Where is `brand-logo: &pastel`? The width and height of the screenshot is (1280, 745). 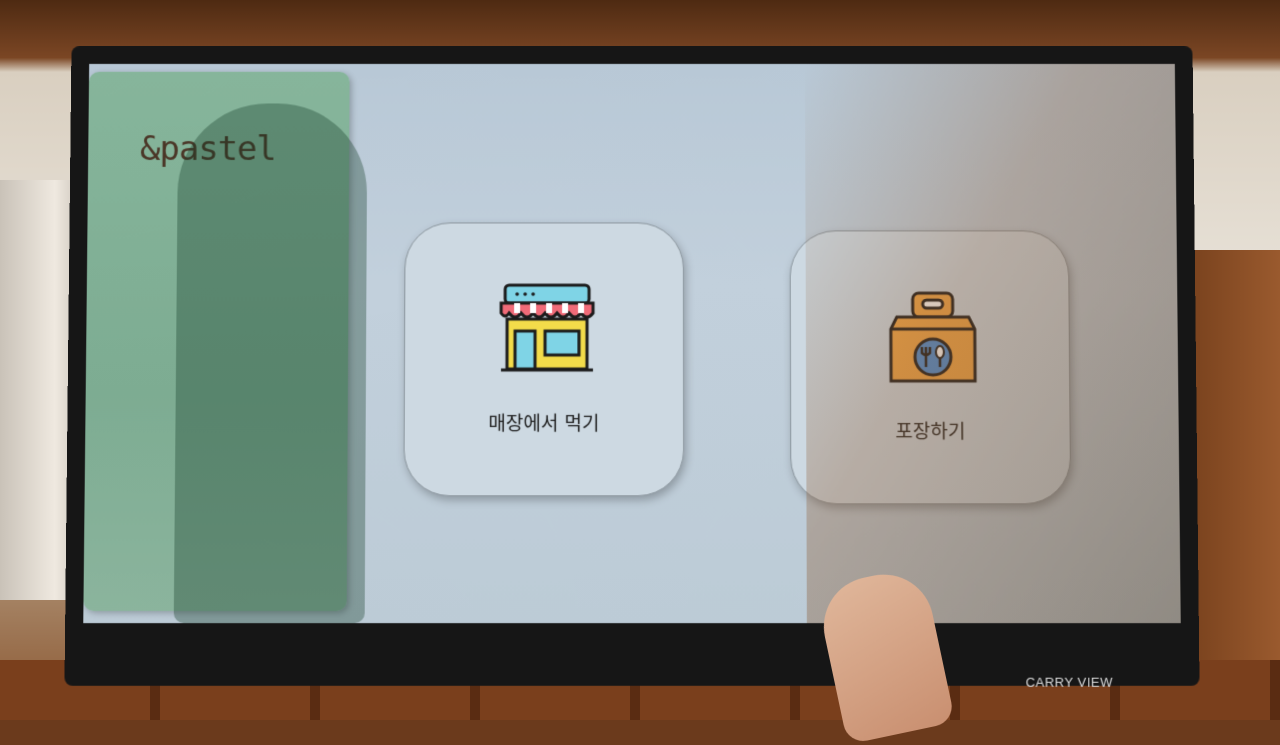 brand-logo: &pastel is located at coordinates (208, 149).